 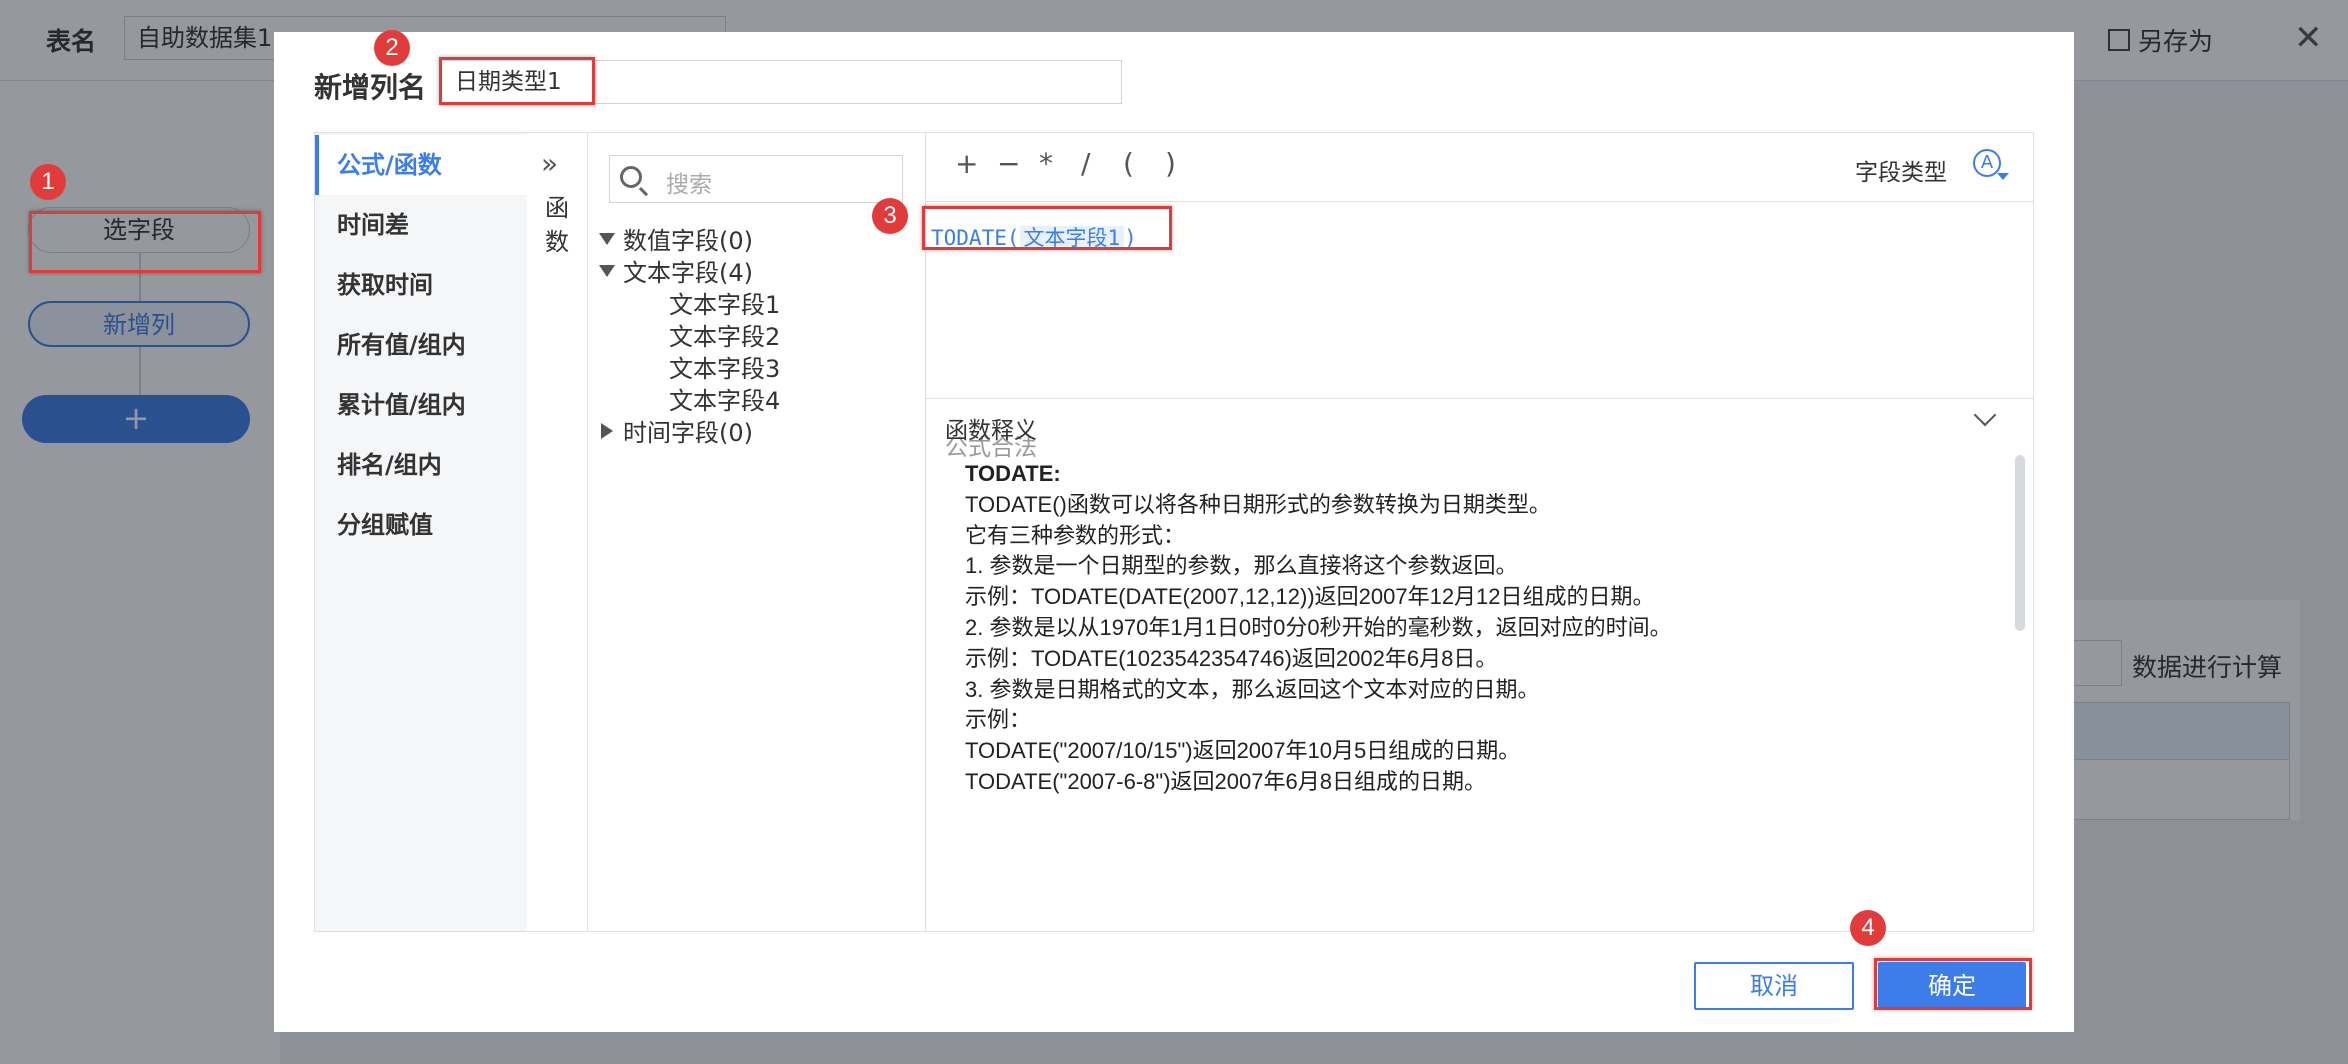 I want to click on field-item: 文本字段4, so click(x=724, y=398).